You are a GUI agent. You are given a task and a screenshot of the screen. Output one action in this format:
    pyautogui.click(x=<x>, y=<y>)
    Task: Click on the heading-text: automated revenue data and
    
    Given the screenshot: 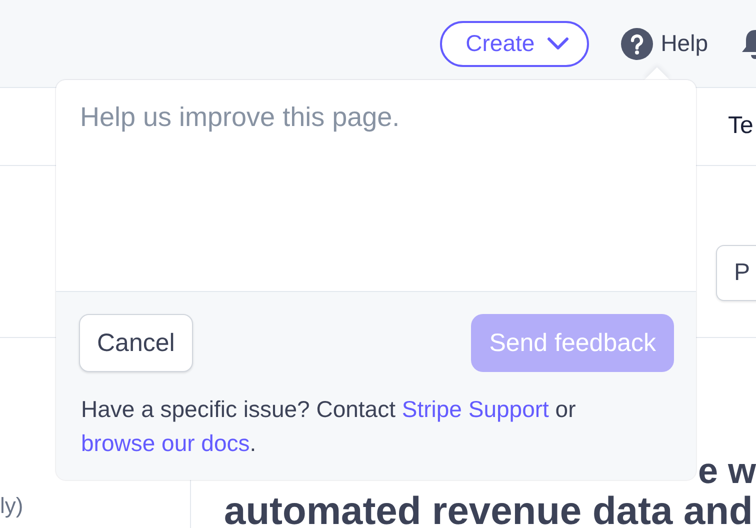 What is the action you would take?
    pyautogui.click(x=488, y=509)
    